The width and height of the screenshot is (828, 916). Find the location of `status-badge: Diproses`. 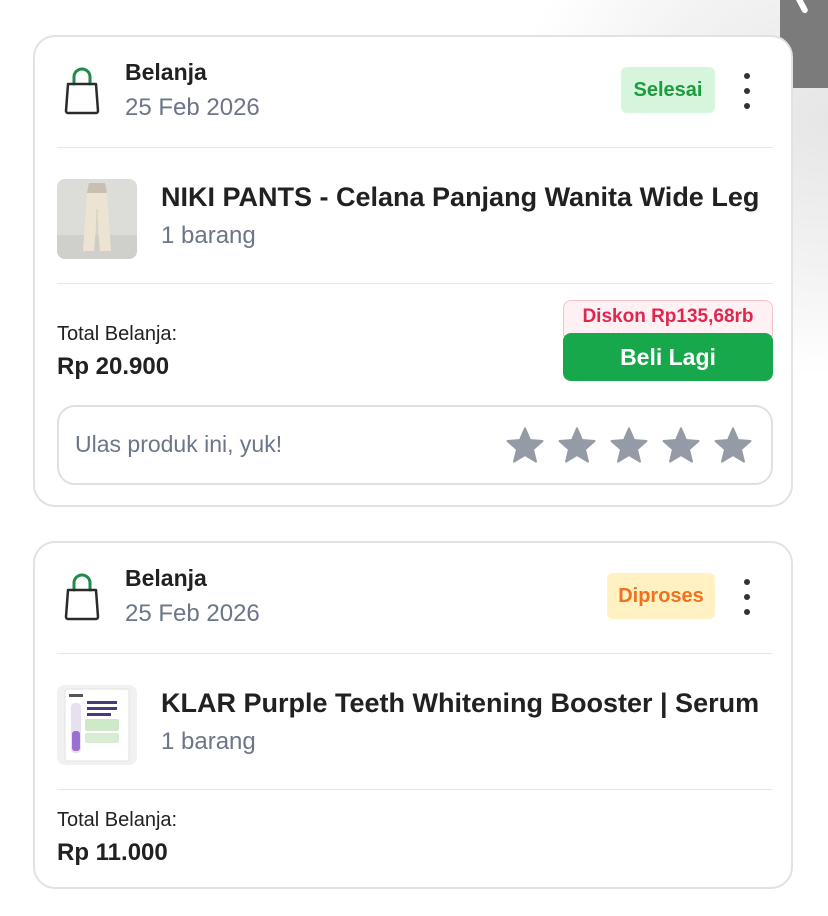

status-badge: Diproses is located at coordinates (661, 596).